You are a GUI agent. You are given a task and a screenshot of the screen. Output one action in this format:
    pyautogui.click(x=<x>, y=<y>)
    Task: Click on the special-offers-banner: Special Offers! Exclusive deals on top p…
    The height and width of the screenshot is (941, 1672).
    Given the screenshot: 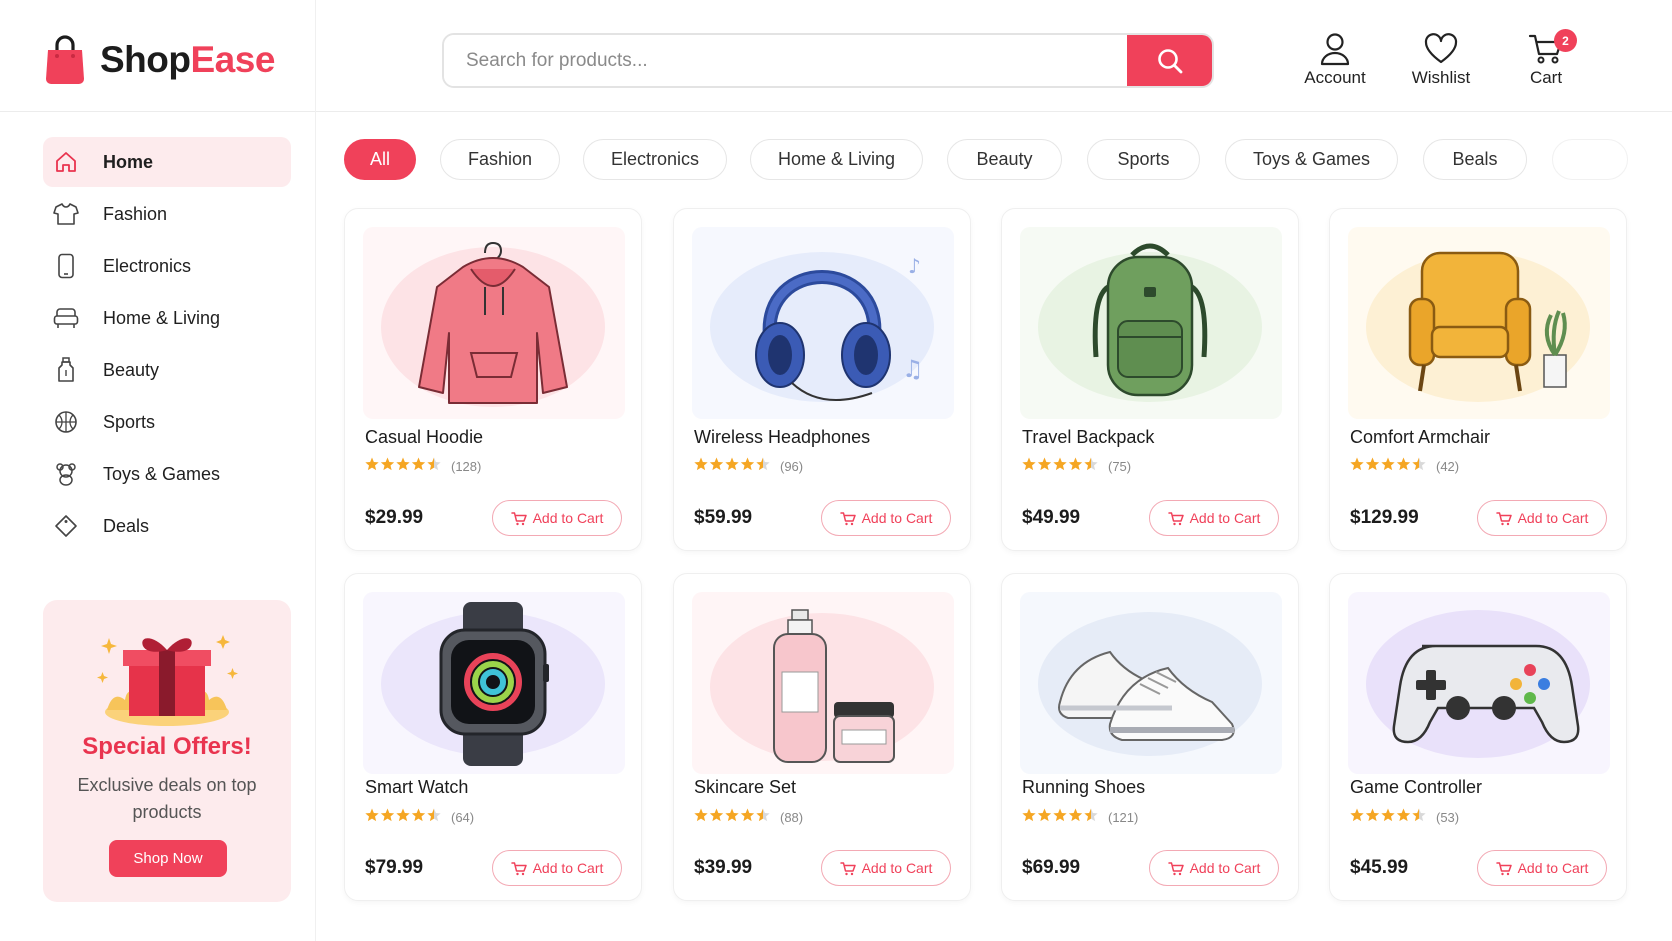 What is the action you would take?
    pyautogui.click(x=167, y=751)
    